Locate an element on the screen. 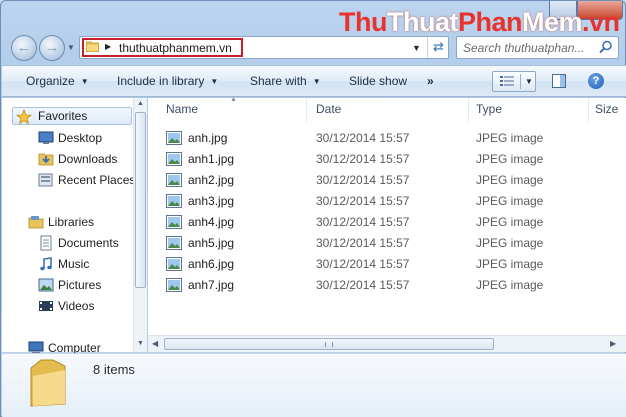 The width and height of the screenshot is (626, 417). table-row: anh7.jpg 30/12/2014 15:57 JPEG image is located at coordinates (391, 285).